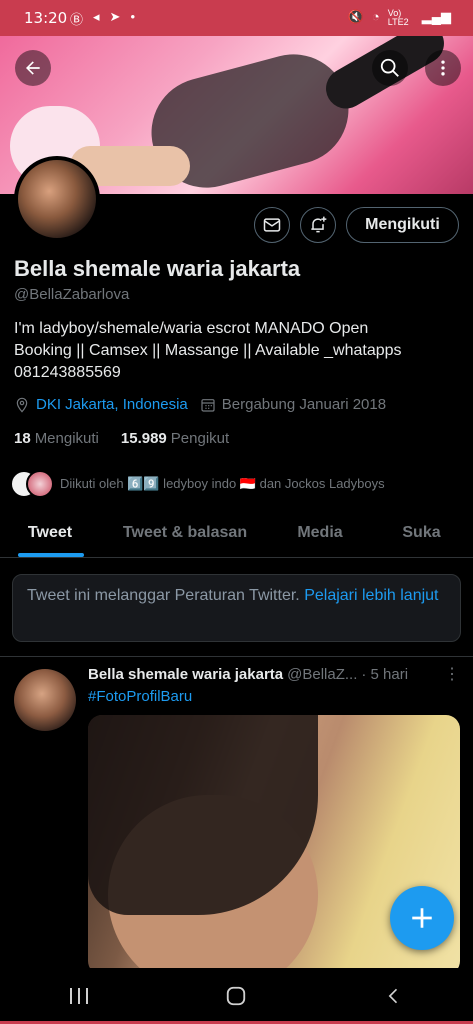 Image resolution: width=473 pixels, height=1024 pixels. What do you see at coordinates (200, 438) in the screenshot?
I see `followers-label: Pengikut` at bounding box center [200, 438].